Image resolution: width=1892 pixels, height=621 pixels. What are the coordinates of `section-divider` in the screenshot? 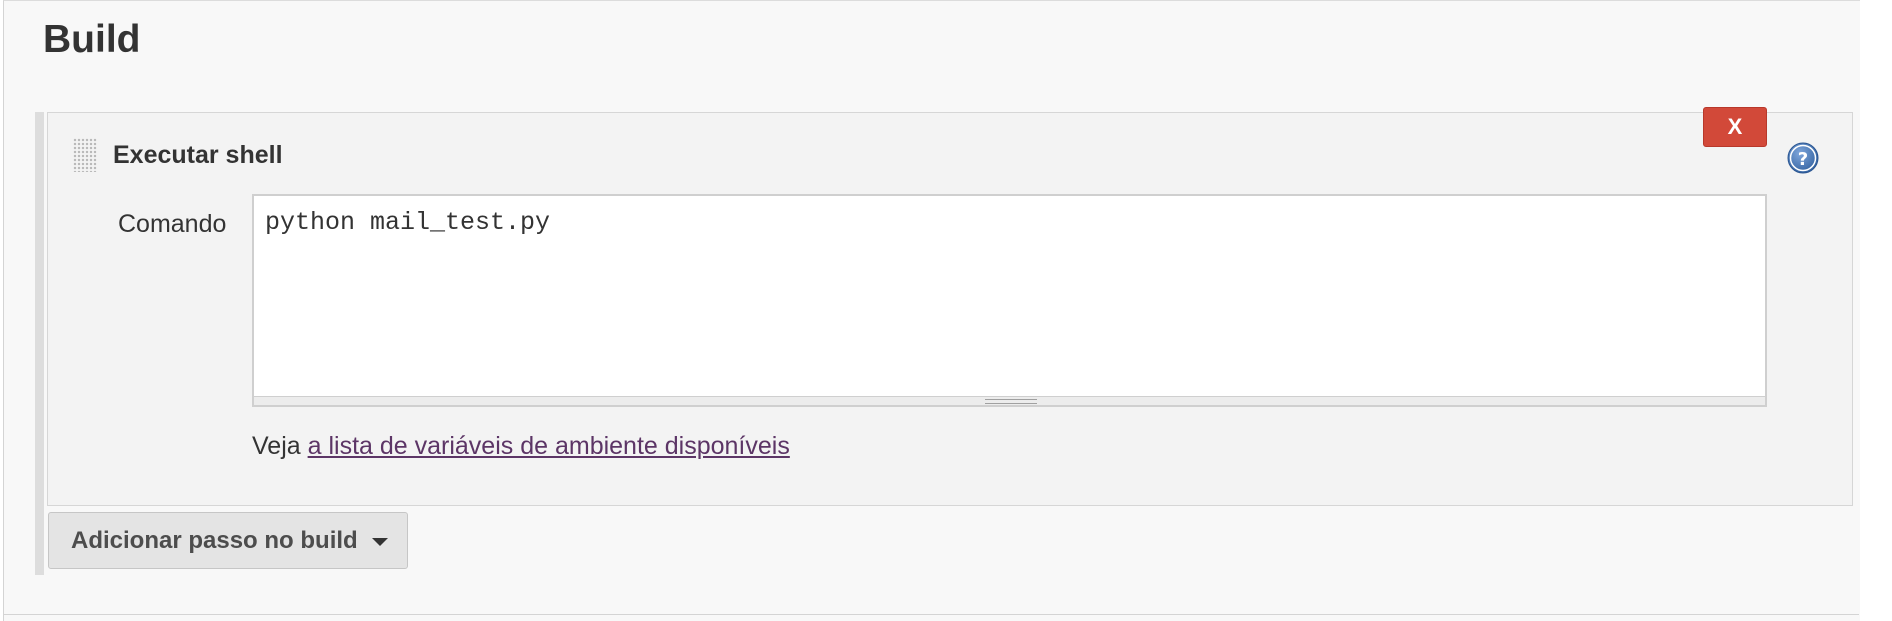 It's located at (931, 614).